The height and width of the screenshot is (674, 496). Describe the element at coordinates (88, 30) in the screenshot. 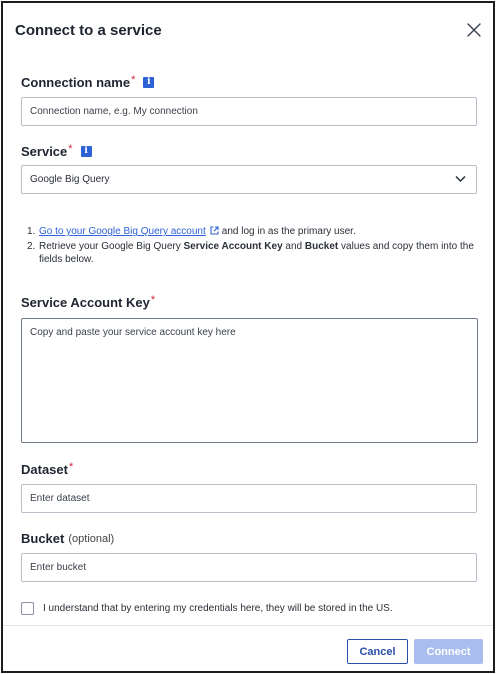

I see `dialog-title: Connect to a service` at that location.